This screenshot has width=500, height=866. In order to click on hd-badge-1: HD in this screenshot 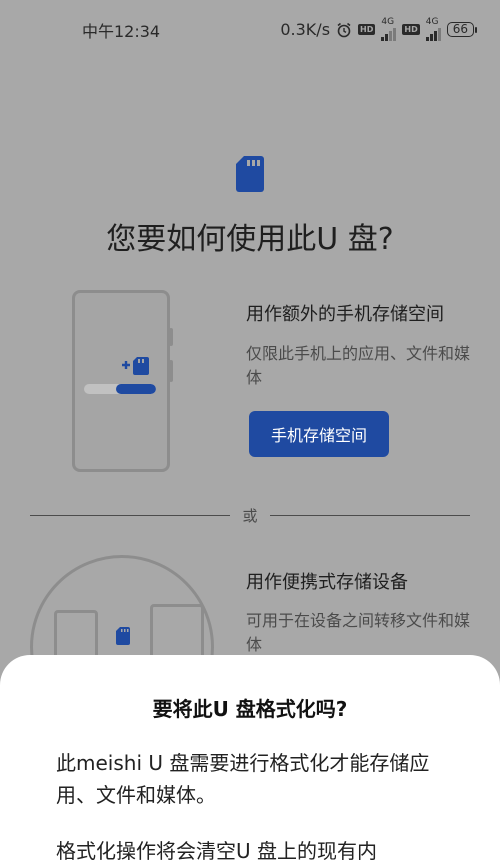, I will do `click(367, 29)`.